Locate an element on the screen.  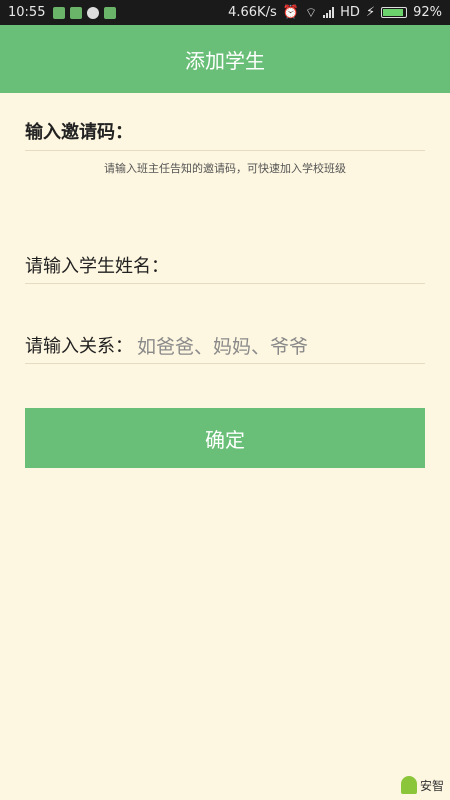
relation-underline is located at coordinates (225, 363).